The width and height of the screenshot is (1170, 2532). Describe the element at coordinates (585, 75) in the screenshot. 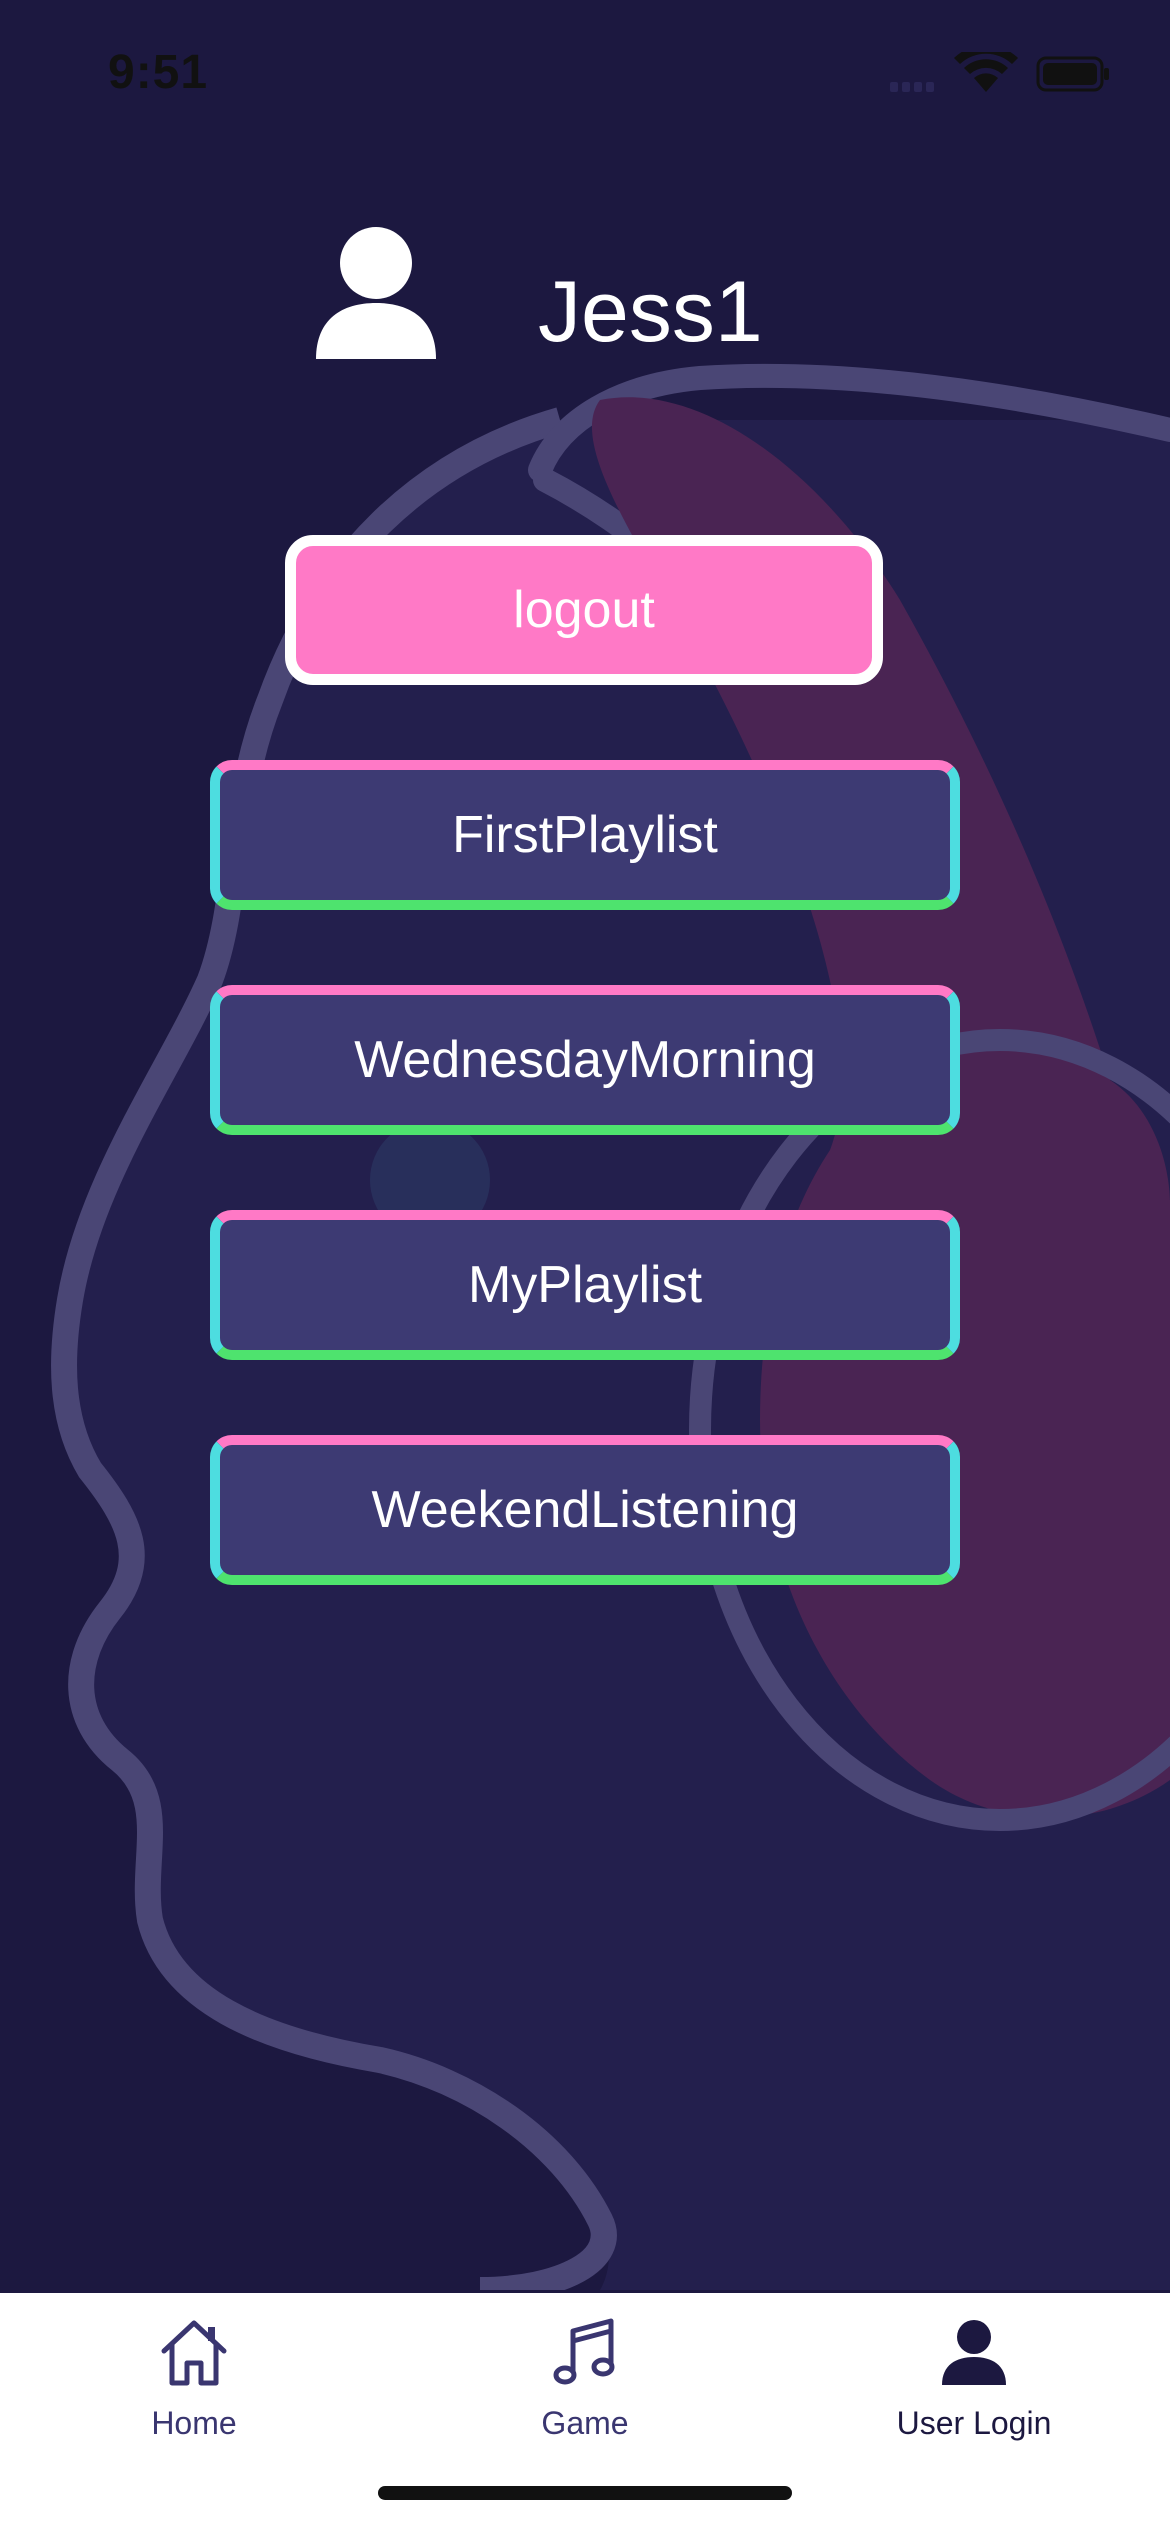

I see `status-bar: 9:51` at that location.